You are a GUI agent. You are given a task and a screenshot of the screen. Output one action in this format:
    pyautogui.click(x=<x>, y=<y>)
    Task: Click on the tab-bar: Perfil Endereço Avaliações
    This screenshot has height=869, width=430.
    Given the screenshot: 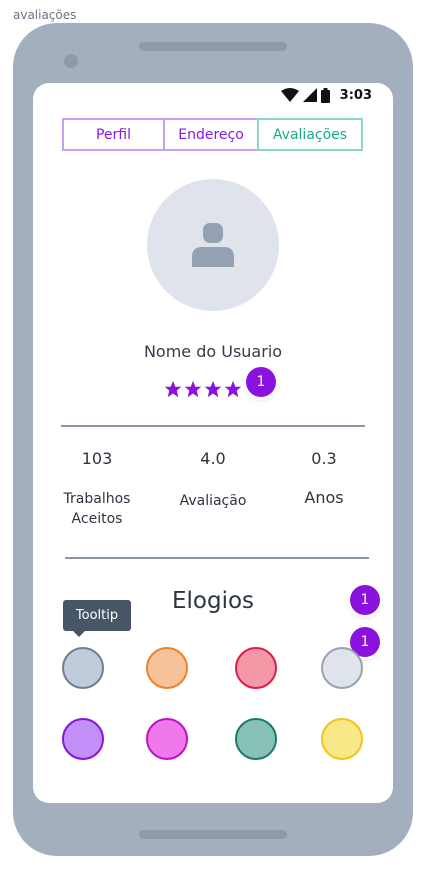 What is the action you would take?
    pyautogui.click(x=212, y=134)
    